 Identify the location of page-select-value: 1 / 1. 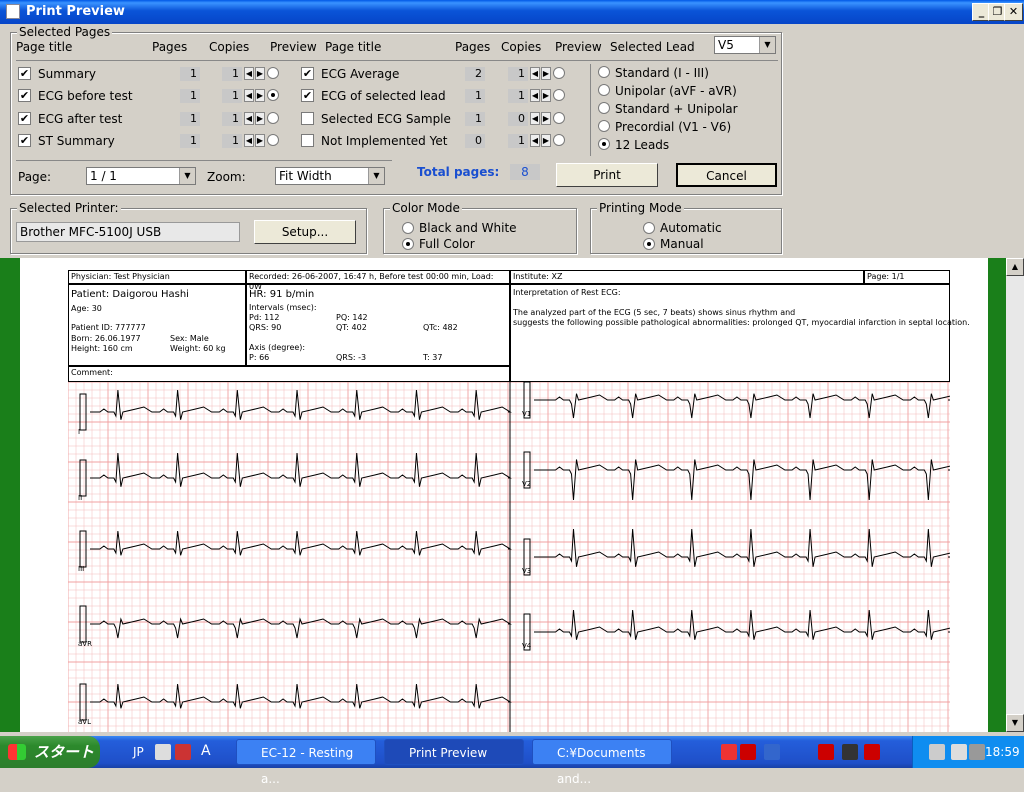
(103, 176).